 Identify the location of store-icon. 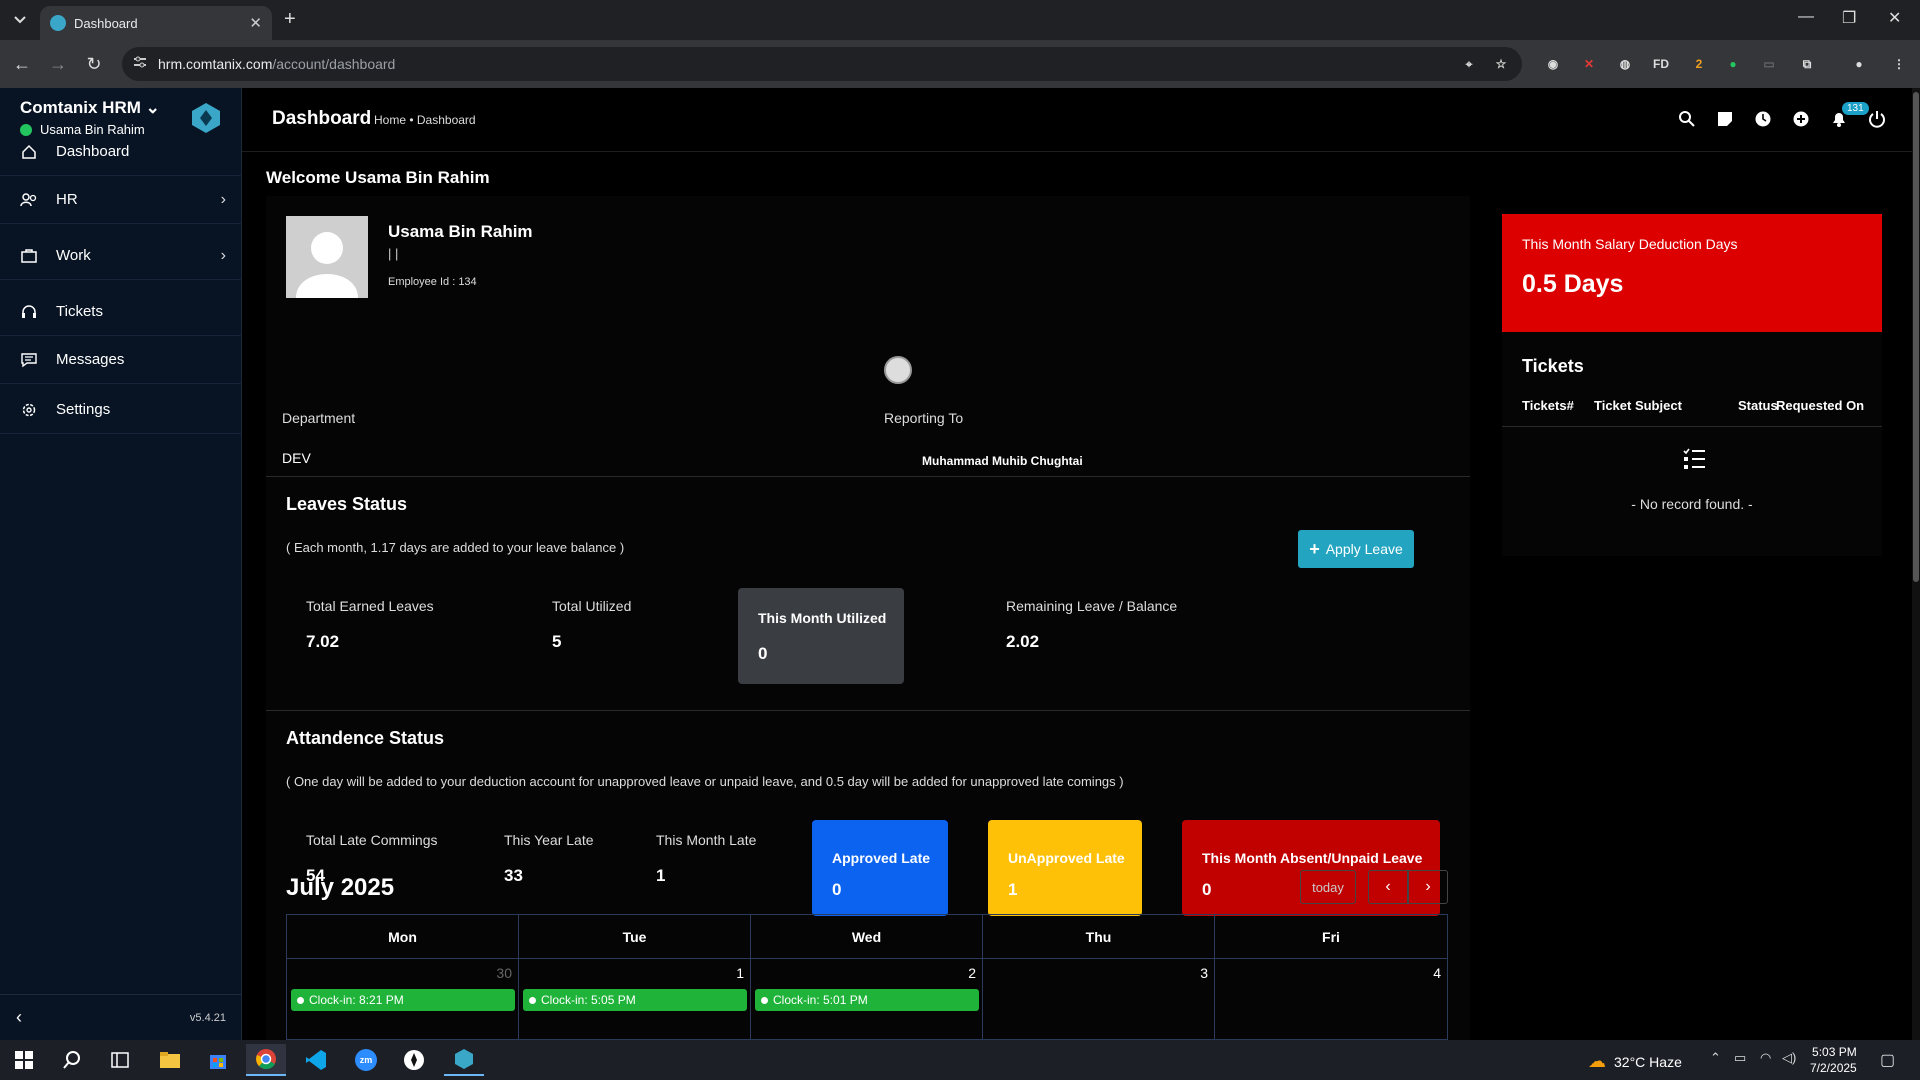
(218, 1060).